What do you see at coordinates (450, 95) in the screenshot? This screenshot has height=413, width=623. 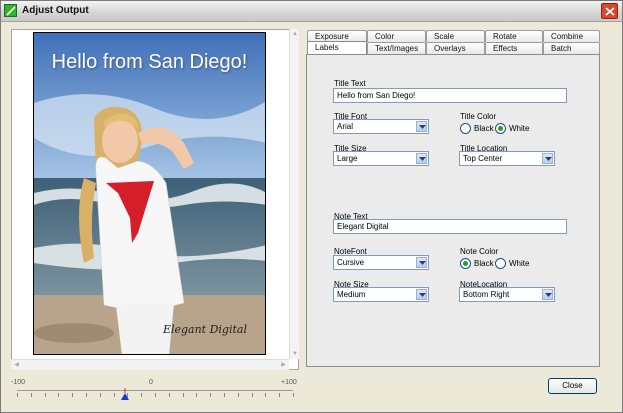 I see `title-text-input: Hello from San Diego!` at bounding box center [450, 95].